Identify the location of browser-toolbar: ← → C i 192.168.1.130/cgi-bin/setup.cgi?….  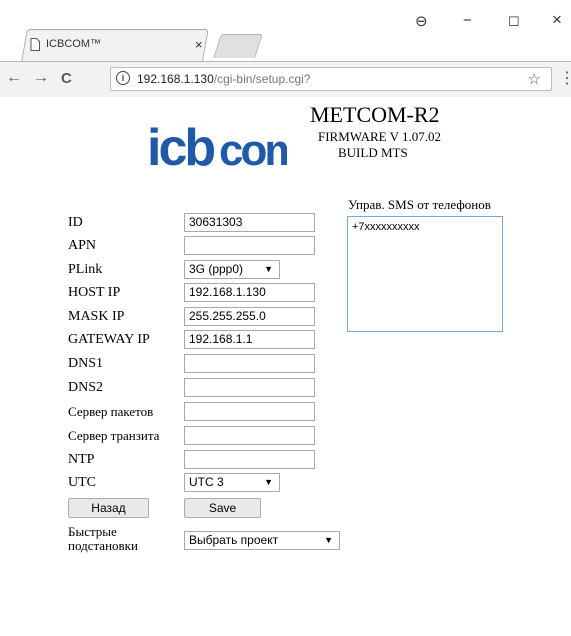
(285, 79).